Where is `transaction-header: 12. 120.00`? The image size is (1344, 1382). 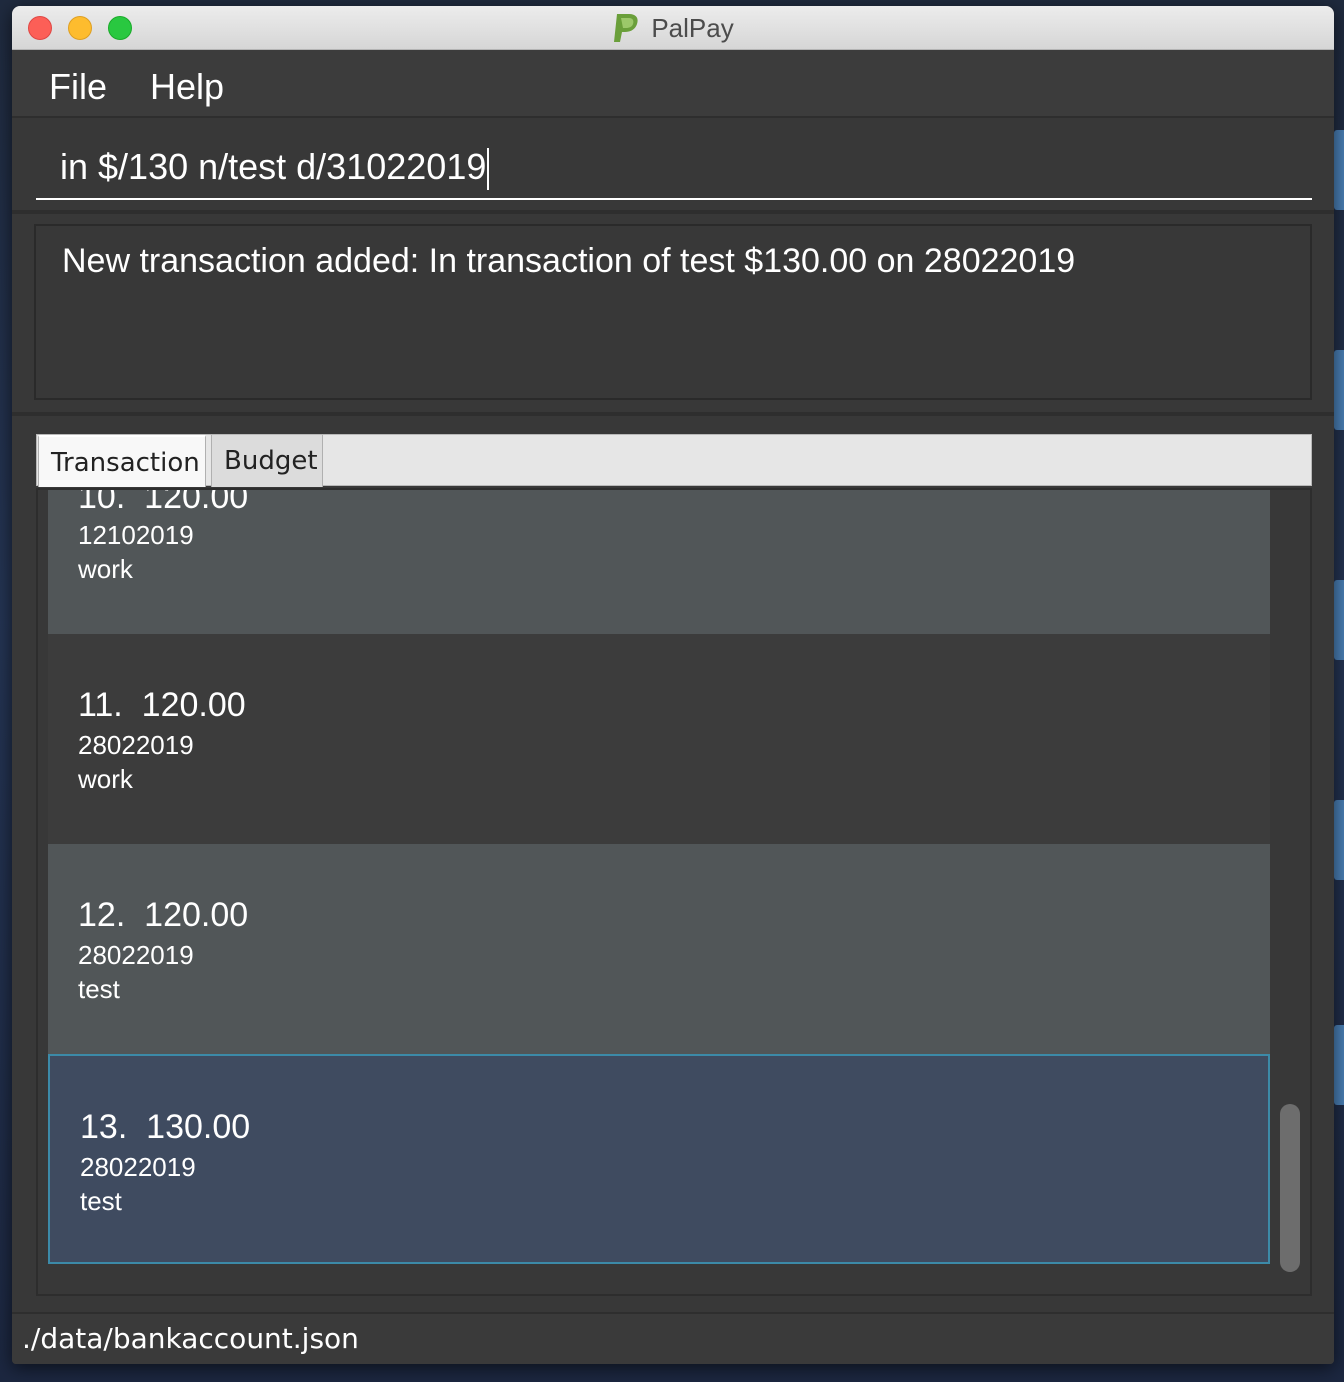
transaction-header: 12. 120.00 is located at coordinates (163, 915).